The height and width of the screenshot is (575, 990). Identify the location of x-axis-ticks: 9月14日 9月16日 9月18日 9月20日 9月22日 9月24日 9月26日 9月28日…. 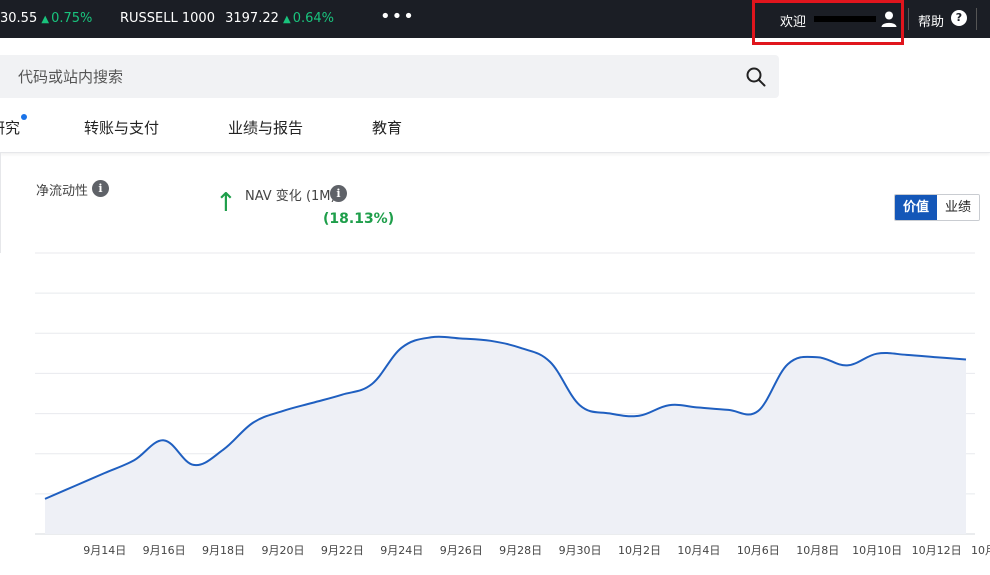
(536, 550).